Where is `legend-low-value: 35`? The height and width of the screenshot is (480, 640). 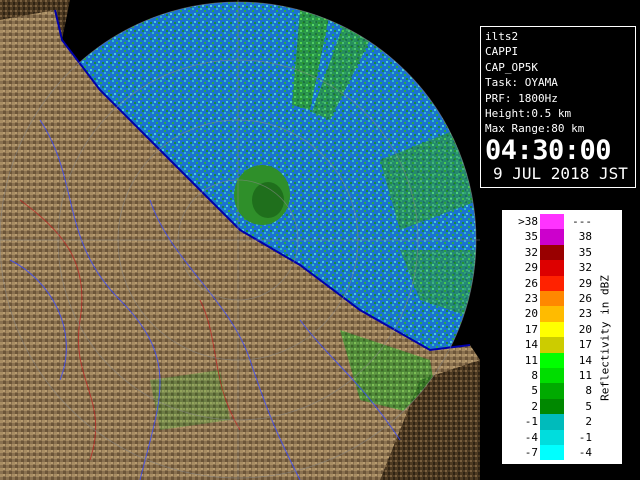 legend-low-value: 35 is located at coordinates (531, 237).